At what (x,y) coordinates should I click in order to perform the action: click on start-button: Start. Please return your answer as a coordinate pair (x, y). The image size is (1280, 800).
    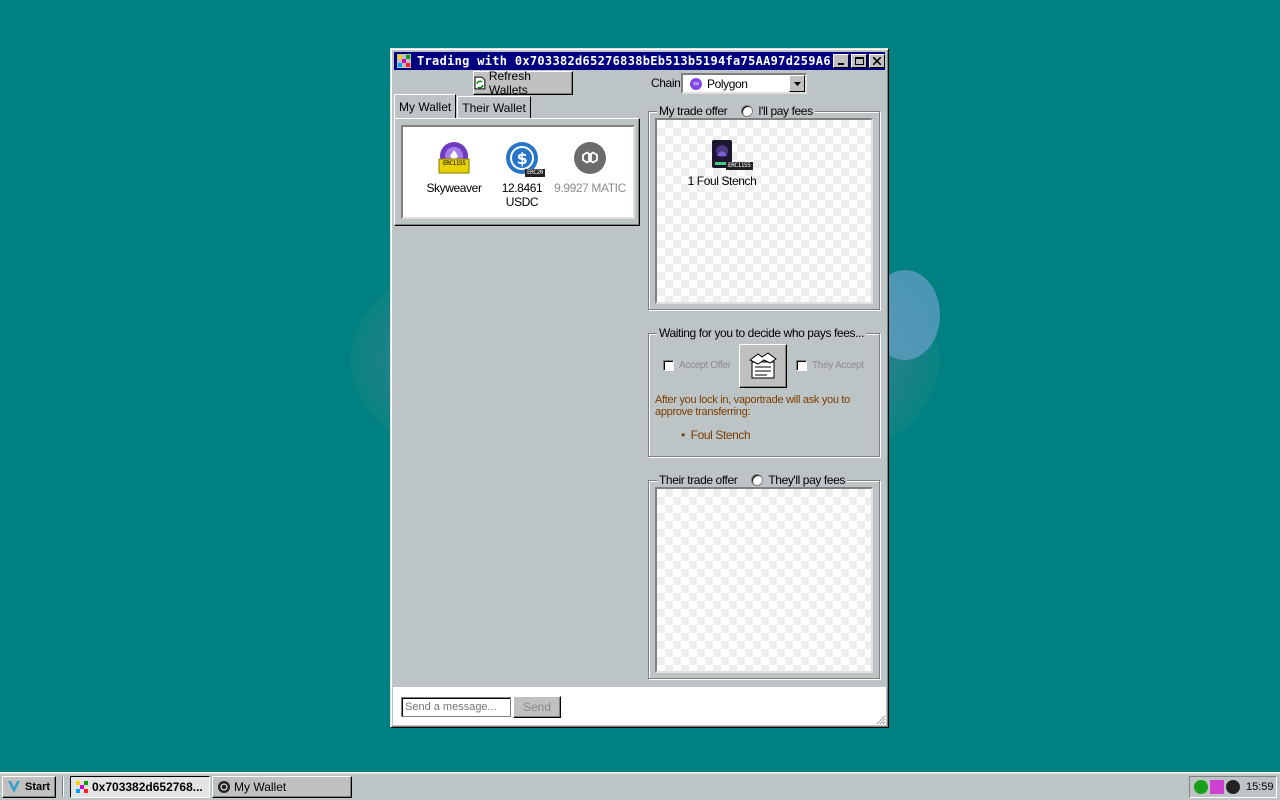
    Looking at the image, I should click on (29, 787).